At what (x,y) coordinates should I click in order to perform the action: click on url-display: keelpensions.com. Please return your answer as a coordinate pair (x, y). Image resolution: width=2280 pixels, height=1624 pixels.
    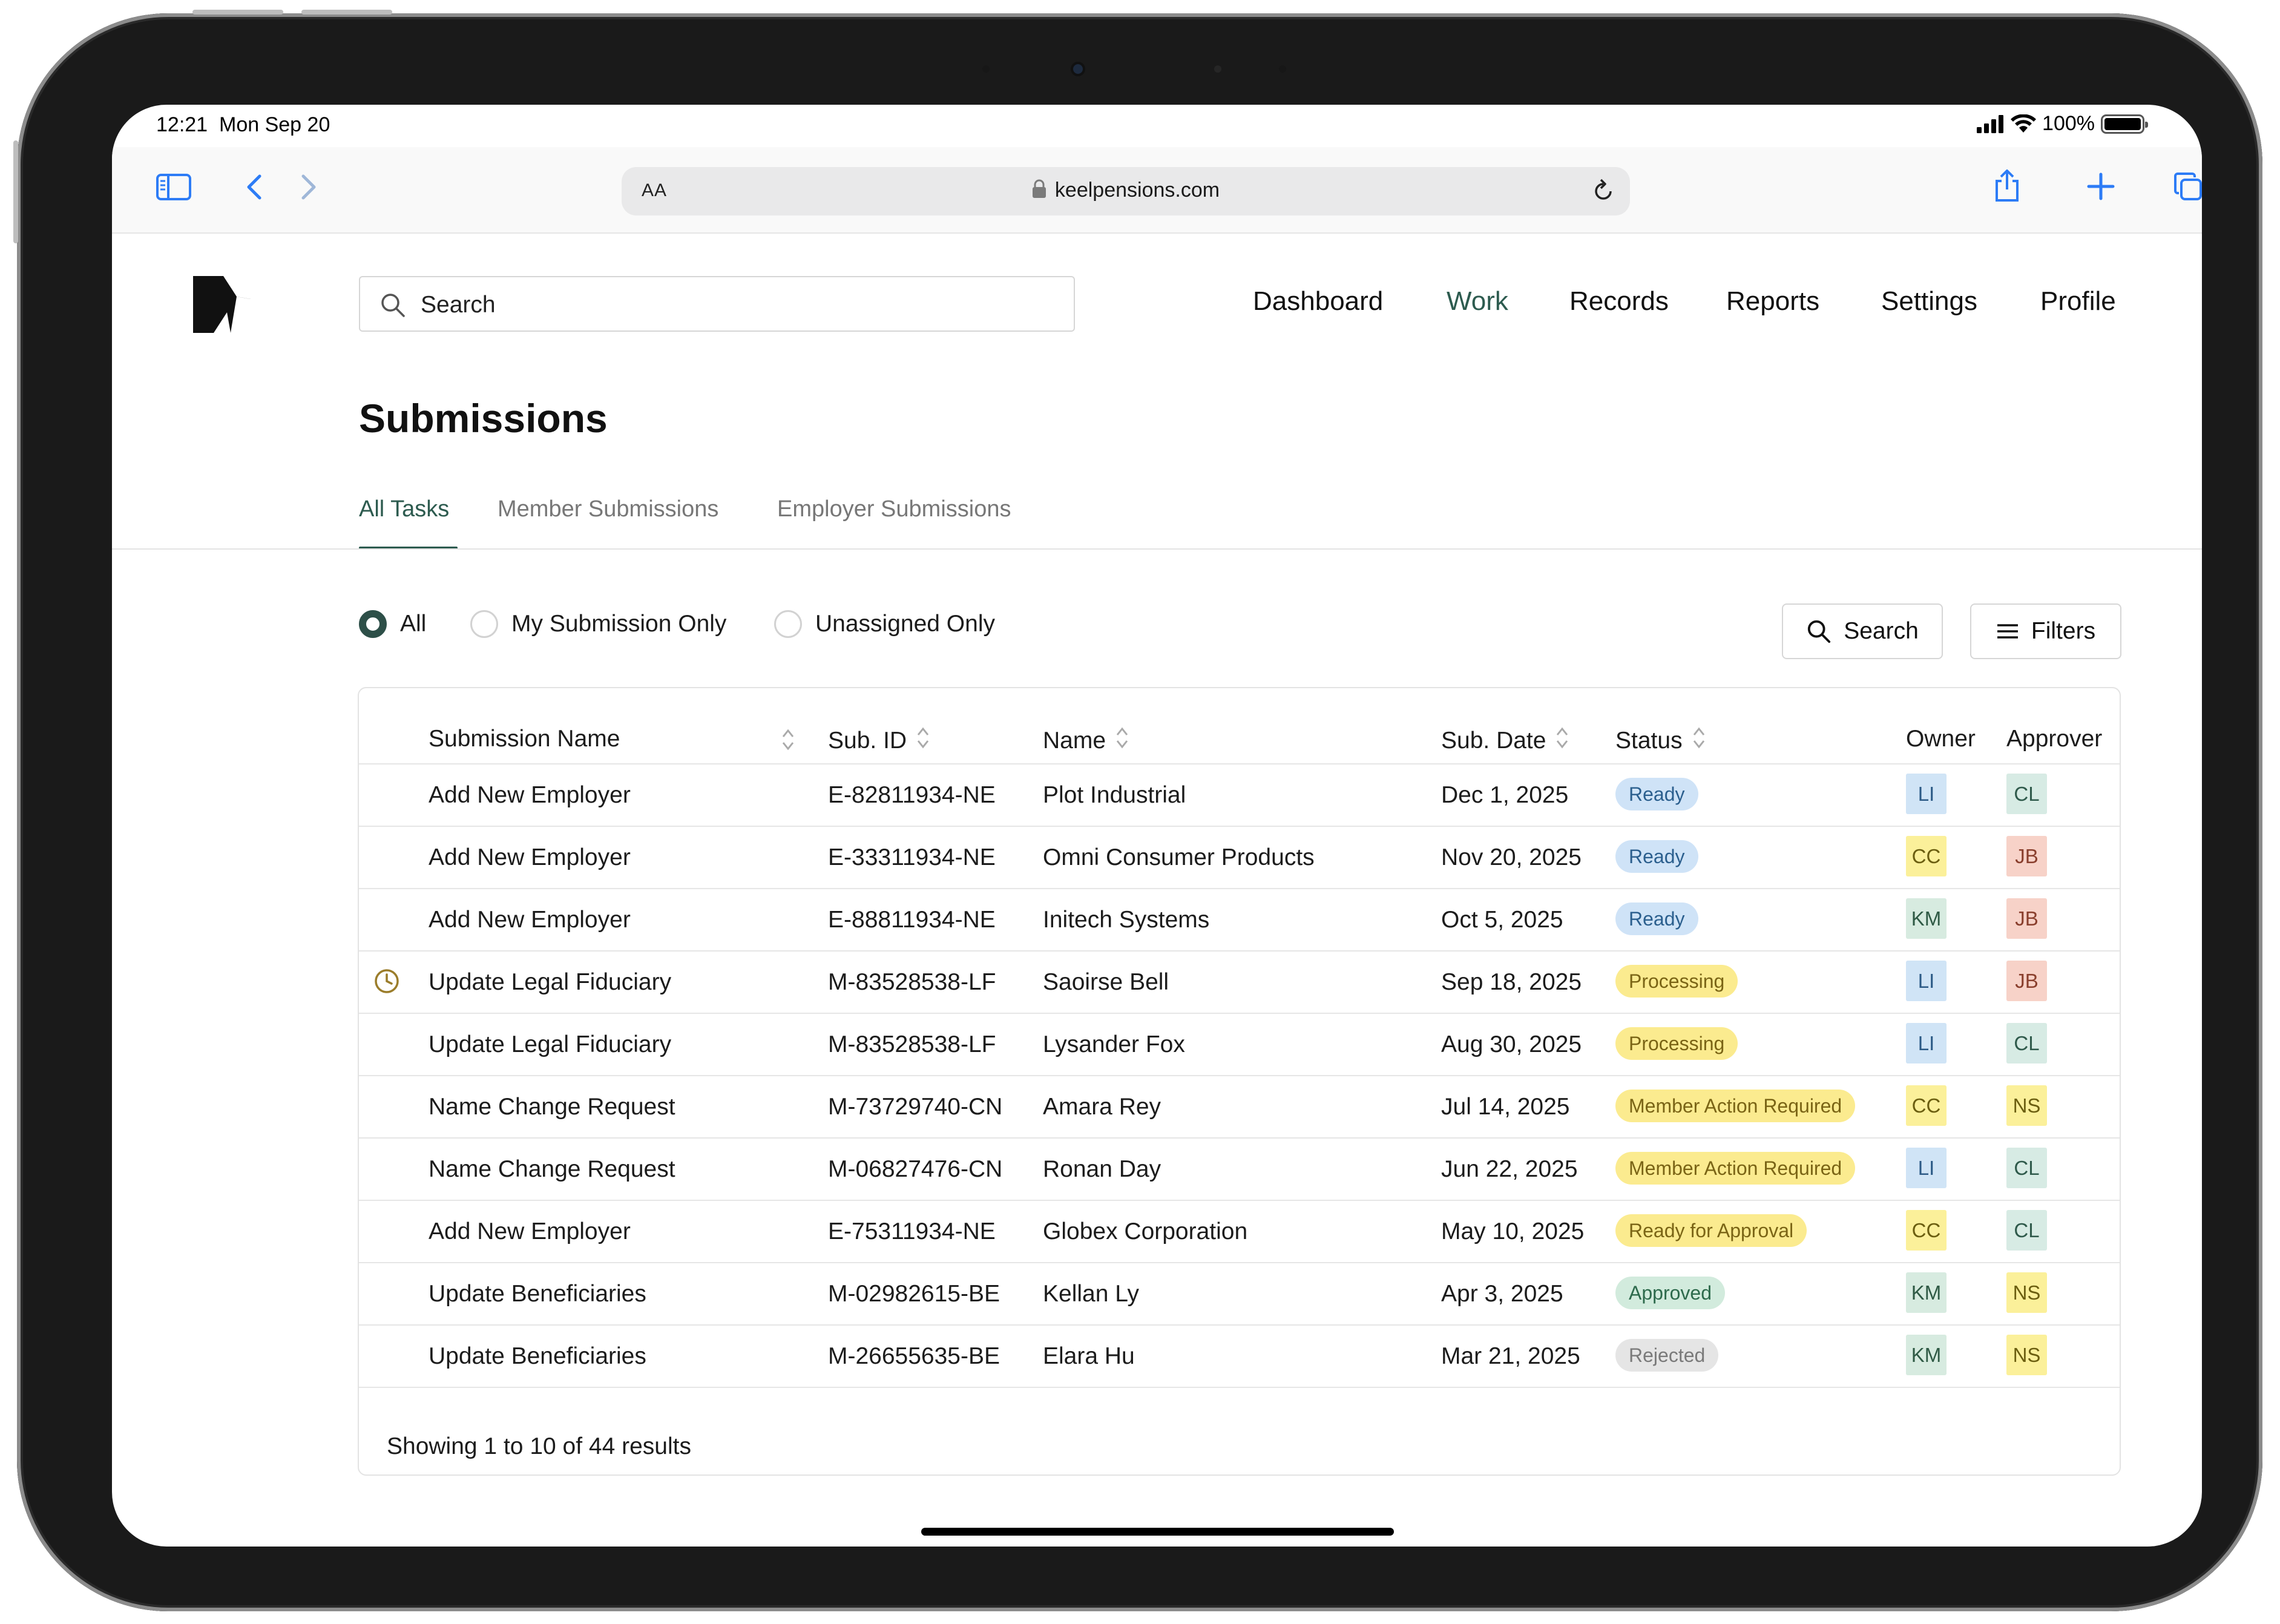
    Looking at the image, I should click on (1126, 190).